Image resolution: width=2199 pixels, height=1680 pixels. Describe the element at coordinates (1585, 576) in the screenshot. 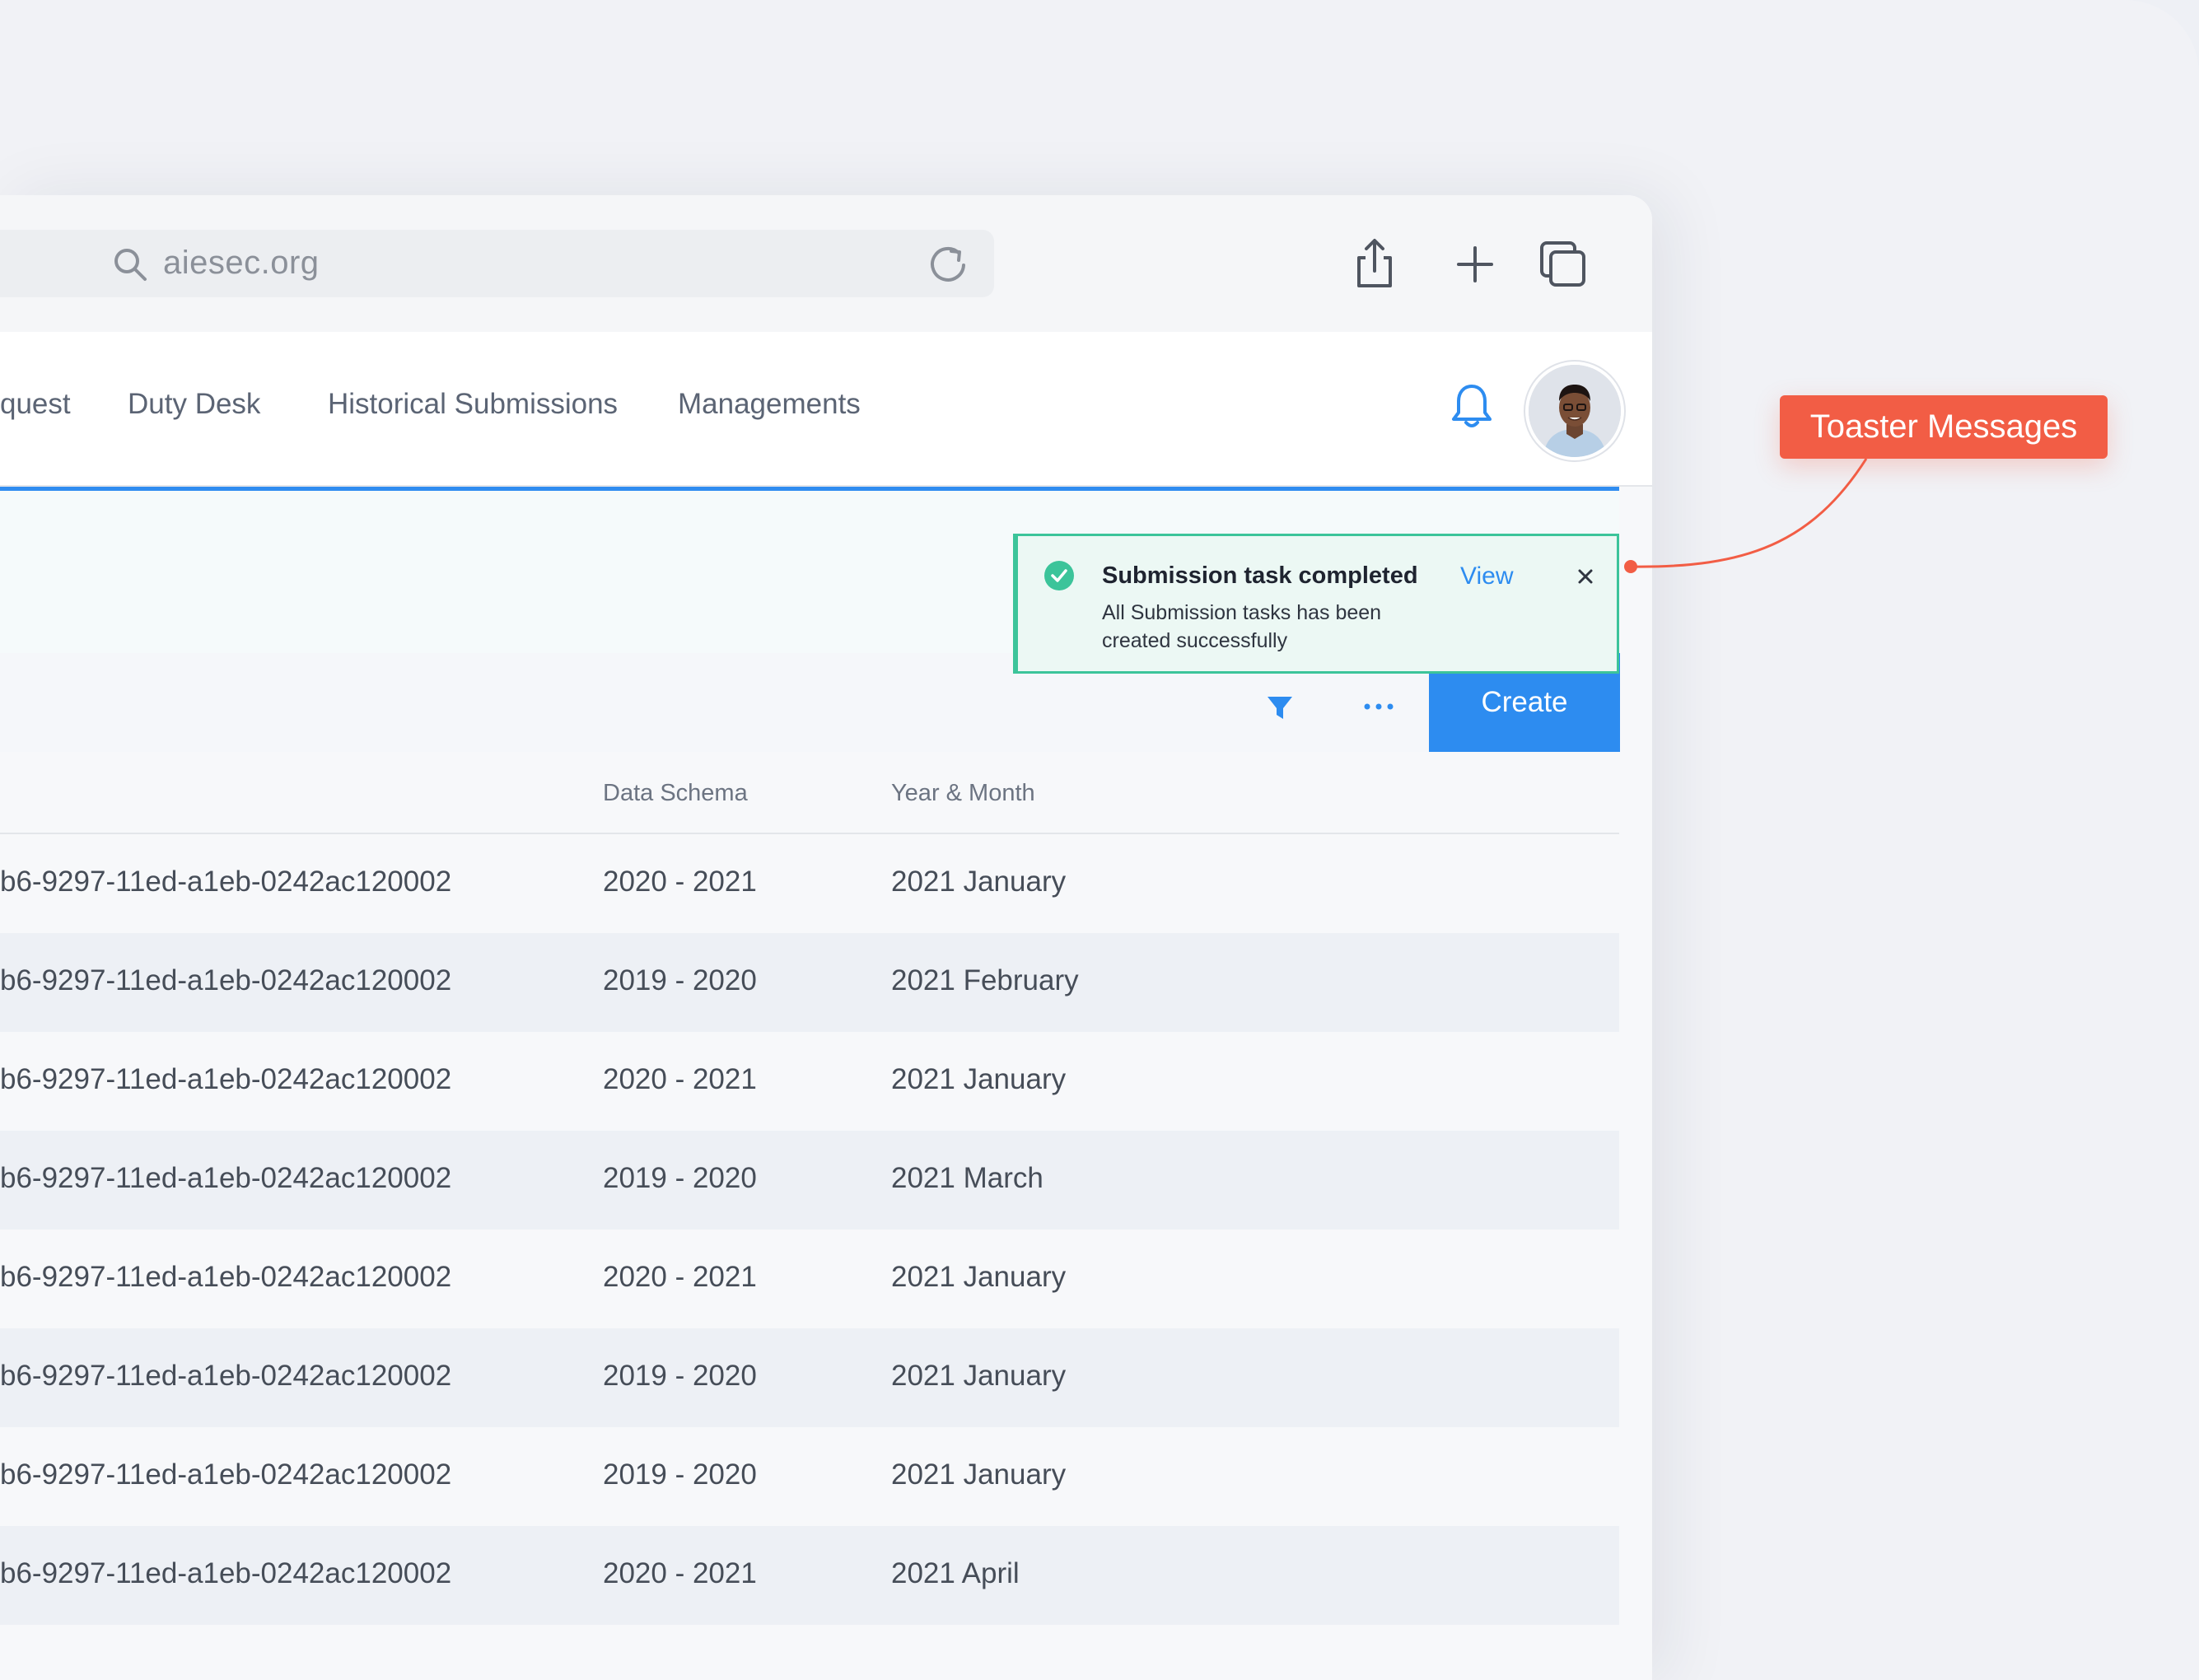

I see `close-icon` at that location.